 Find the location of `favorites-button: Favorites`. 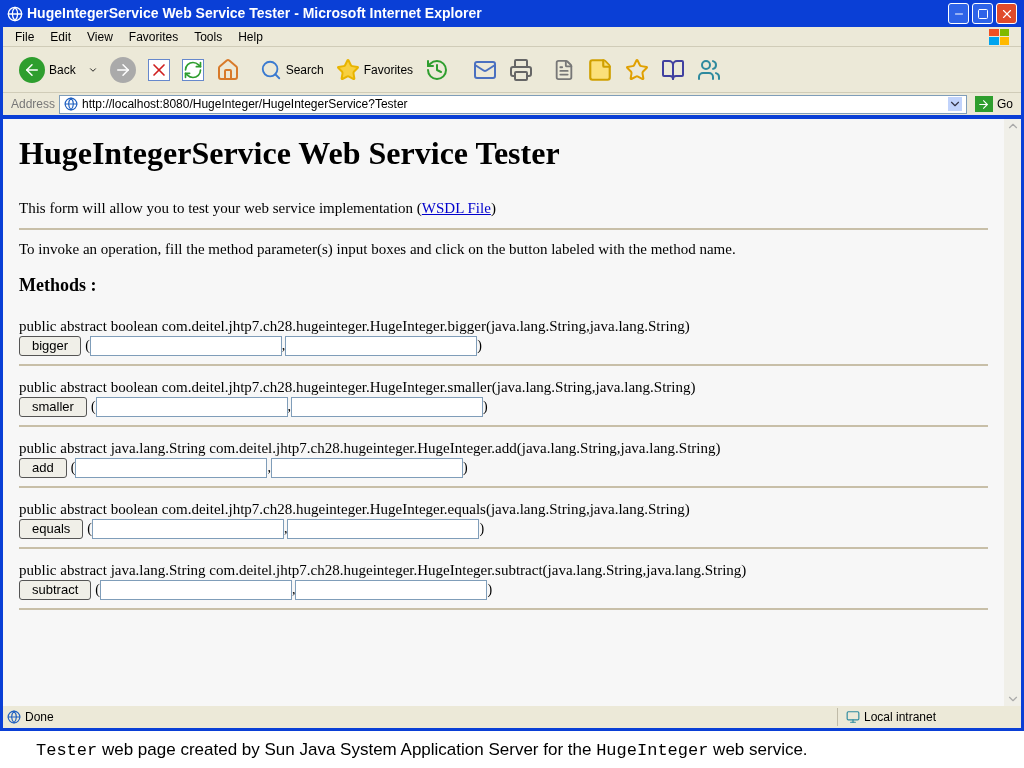

favorites-button: Favorites is located at coordinates (374, 69).